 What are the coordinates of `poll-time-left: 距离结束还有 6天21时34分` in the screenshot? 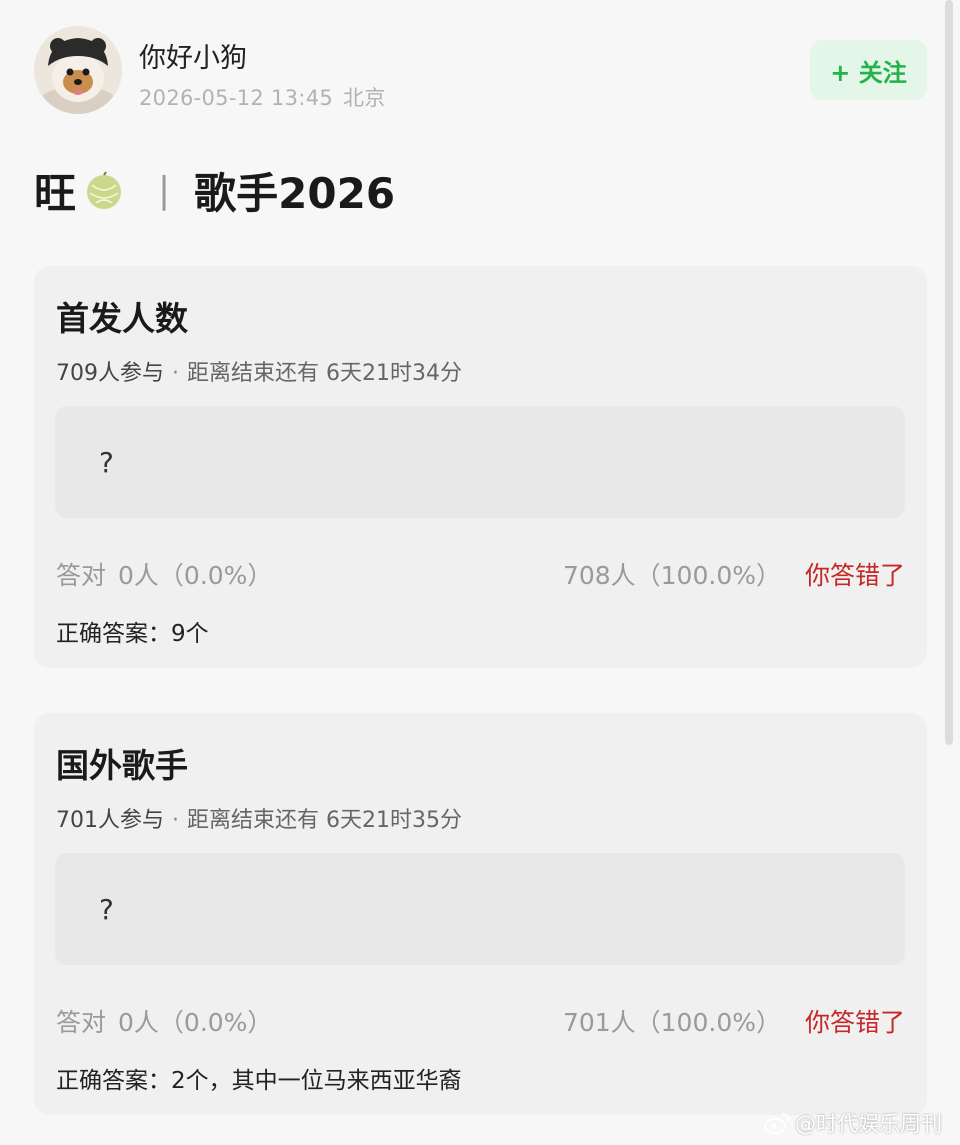 It's located at (324, 373).